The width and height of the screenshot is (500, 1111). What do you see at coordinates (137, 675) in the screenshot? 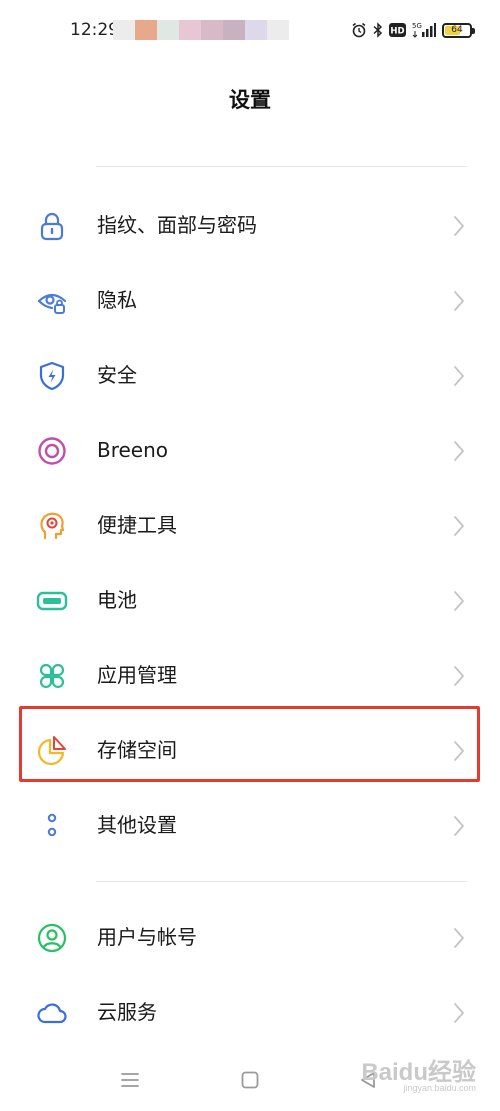
I see `settings-item-label: 应用管理` at bounding box center [137, 675].